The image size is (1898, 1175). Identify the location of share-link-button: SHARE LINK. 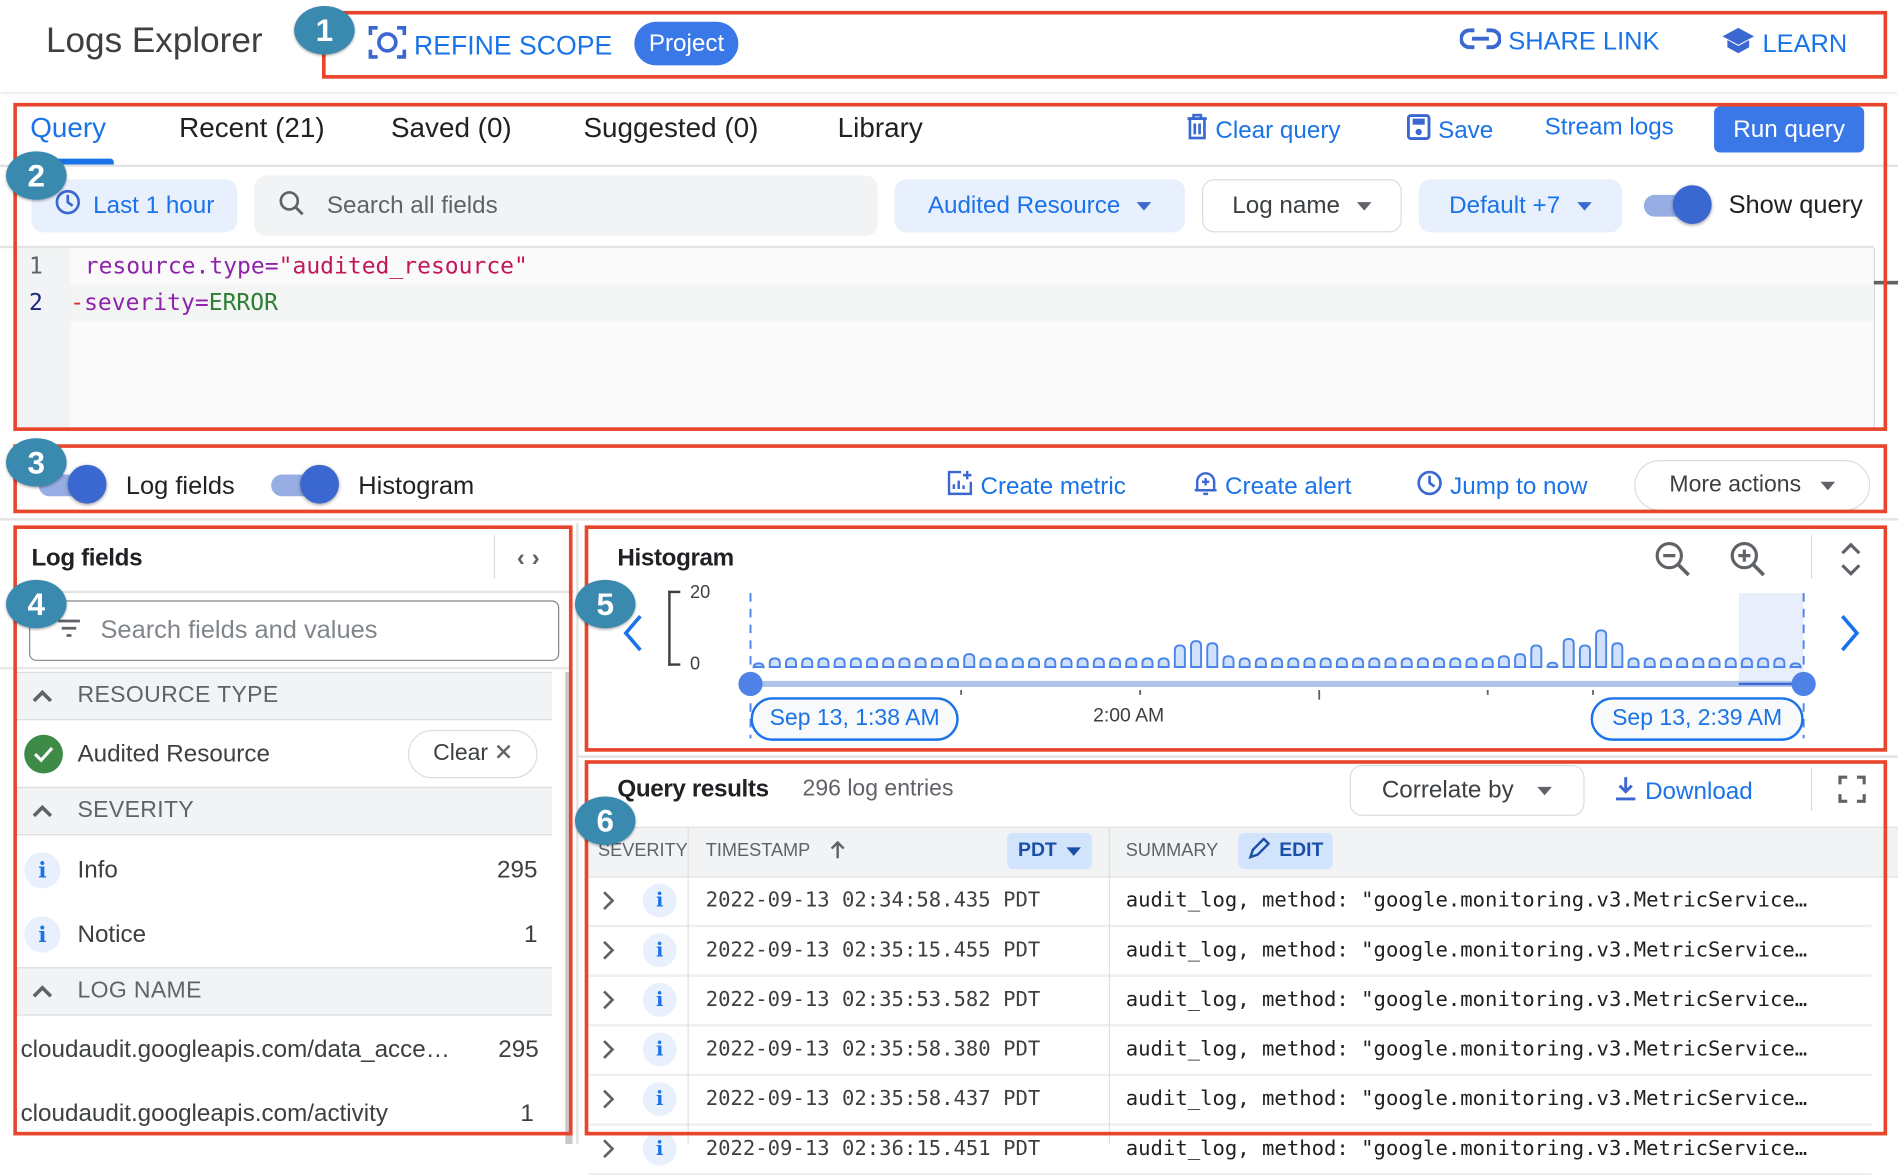
(1559, 42).